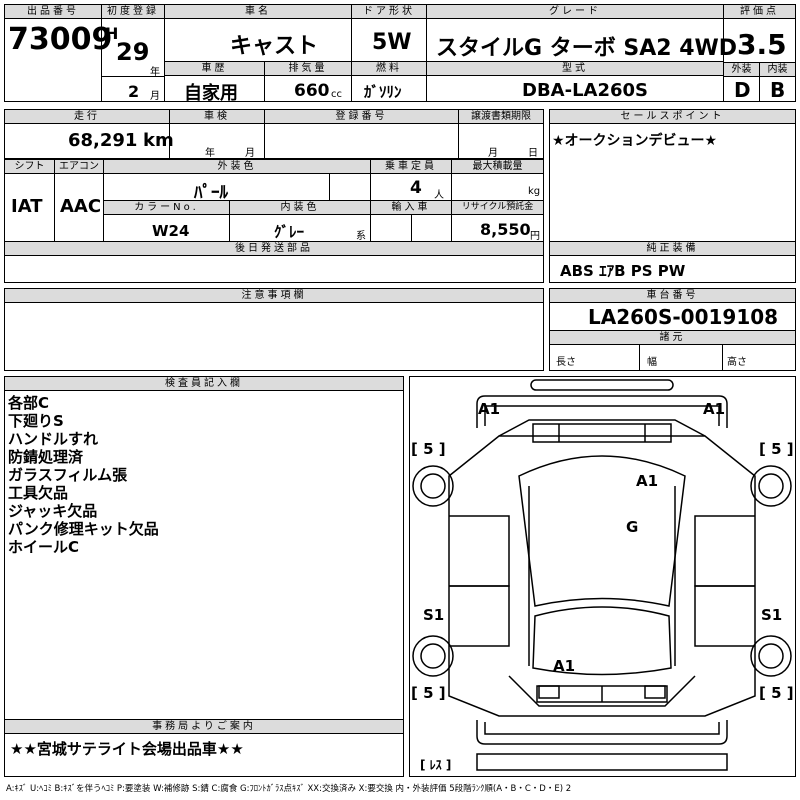 The height and width of the screenshot is (800, 800). What do you see at coordinates (683, 317) in the screenshot?
I see `chassis-number: LA260S-0019108` at bounding box center [683, 317].